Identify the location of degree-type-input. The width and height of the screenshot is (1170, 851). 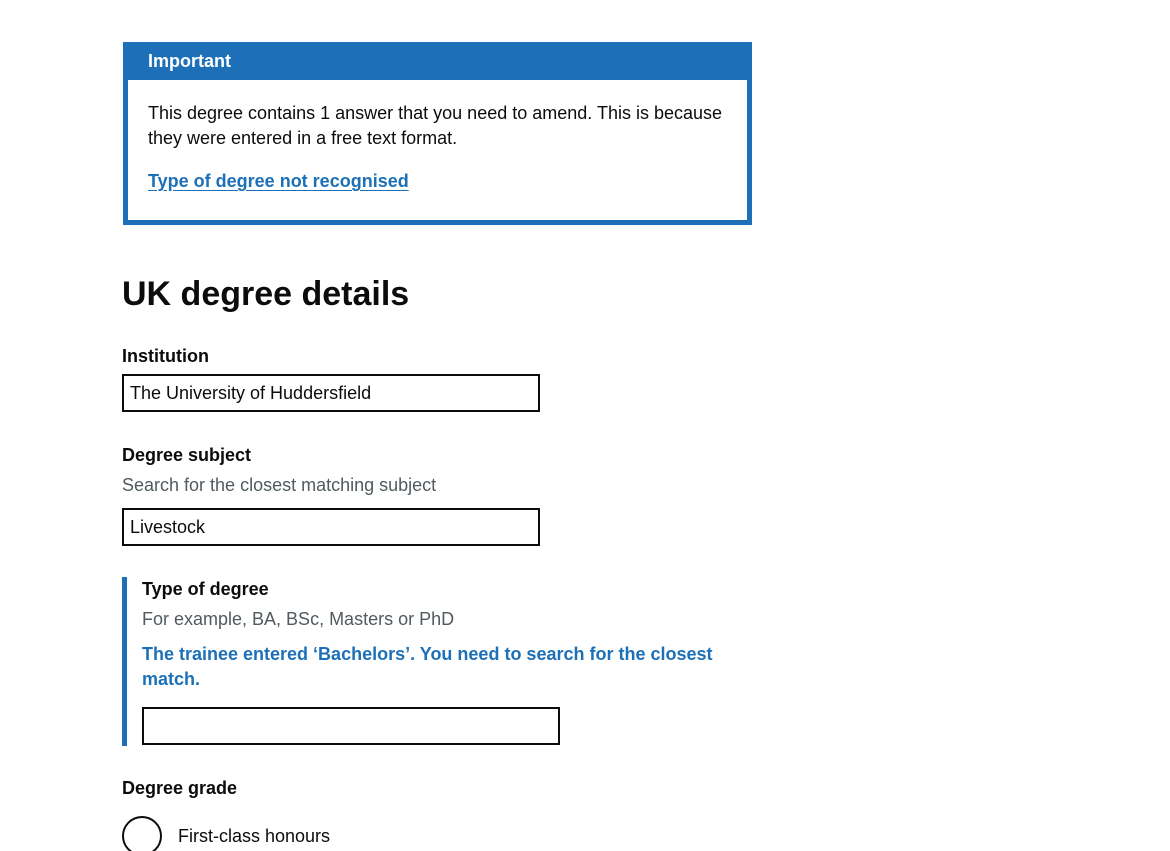
(351, 726).